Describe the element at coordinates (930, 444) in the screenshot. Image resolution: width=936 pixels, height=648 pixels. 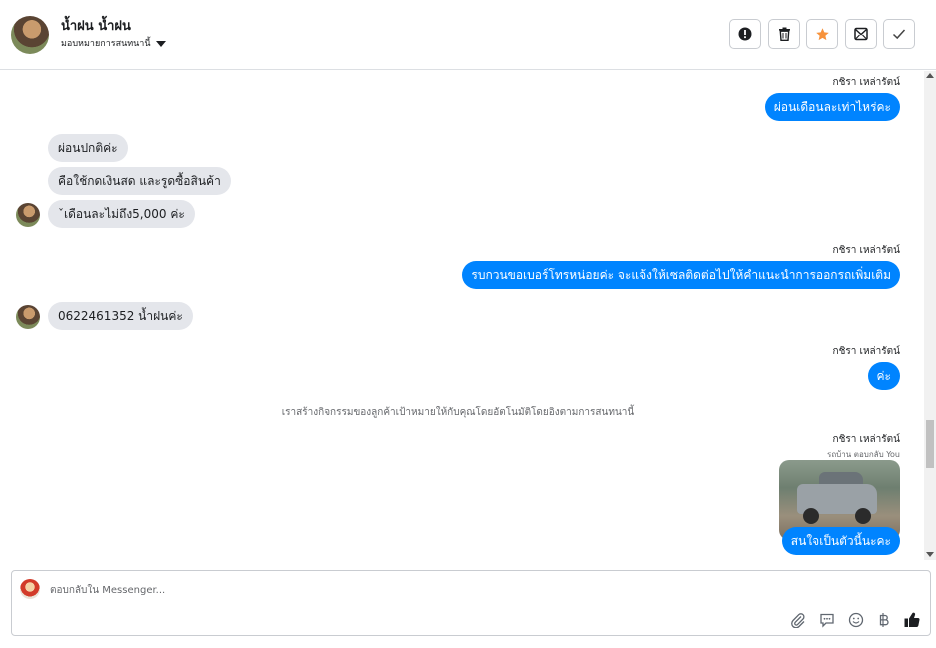
I see `scroll-thumb` at that location.